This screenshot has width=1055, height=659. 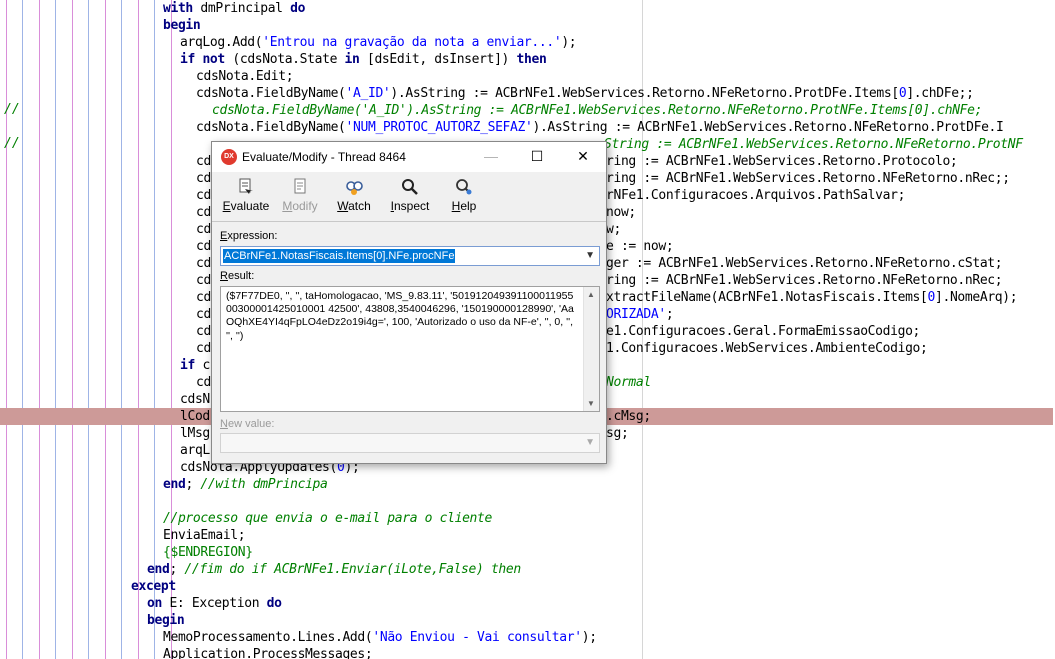 I want to click on minimize-button: —, so click(x=491, y=157).